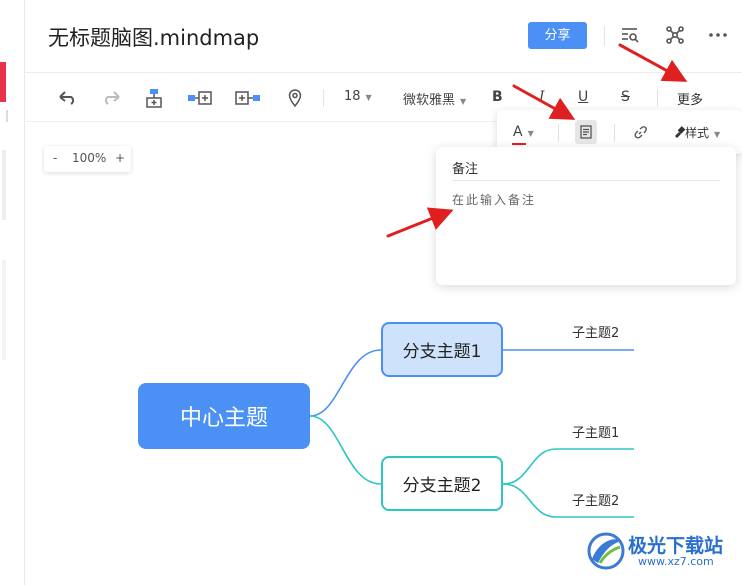 The image size is (742, 585). I want to click on arrow-to-notes-input, so click(420, 222).